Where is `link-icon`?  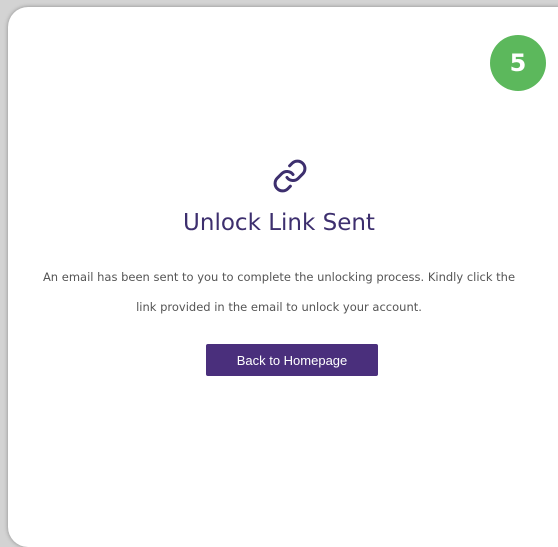
link-icon is located at coordinates (290, 176).